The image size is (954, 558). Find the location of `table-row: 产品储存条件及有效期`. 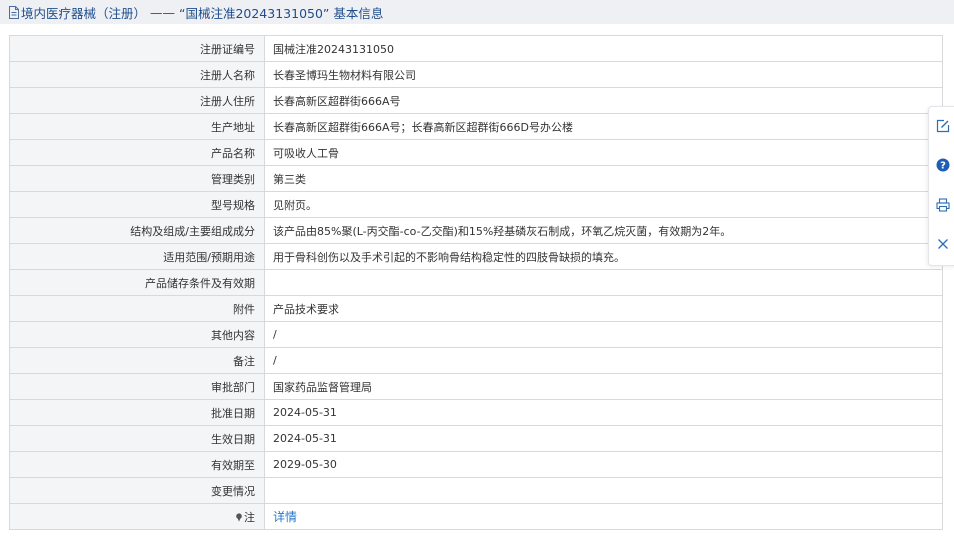

table-row: 产品储存条件及有效期 is located at coordinates (476, 282).